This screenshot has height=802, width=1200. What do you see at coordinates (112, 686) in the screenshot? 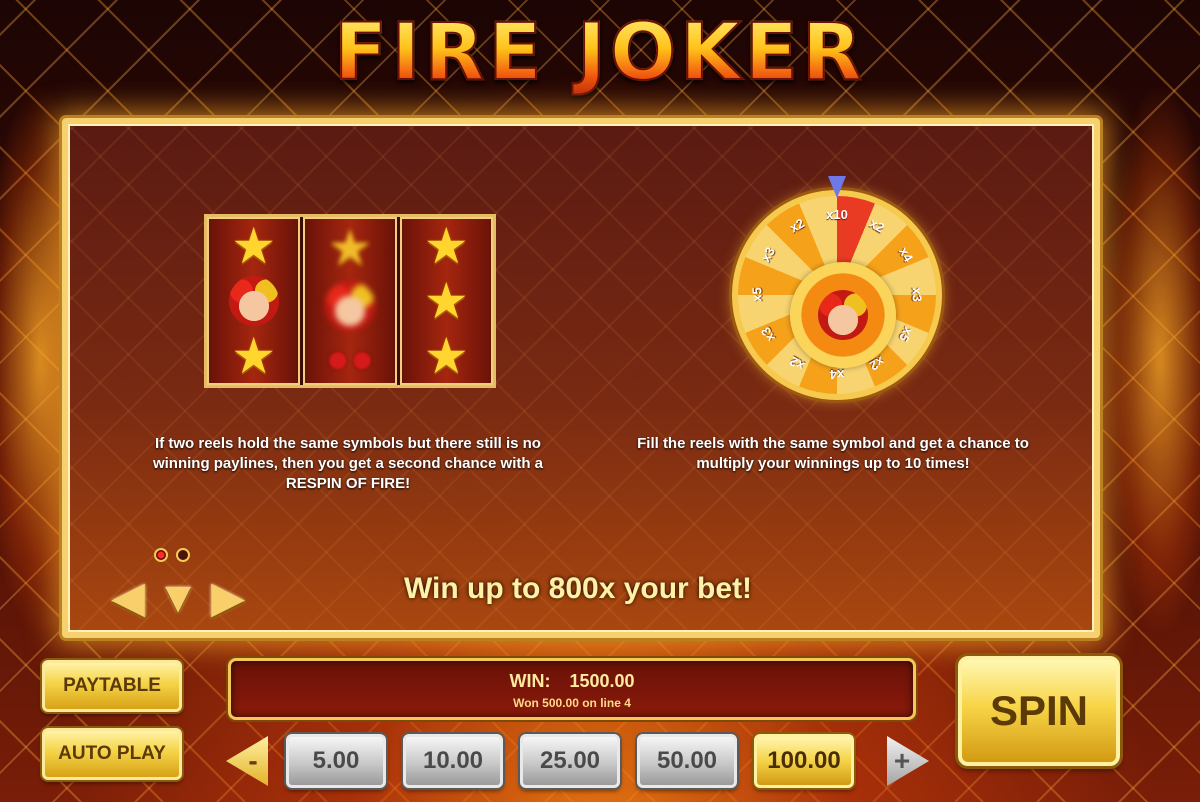
I see `paytable-button: PAYTABLE` at bounding box center [112, 686].